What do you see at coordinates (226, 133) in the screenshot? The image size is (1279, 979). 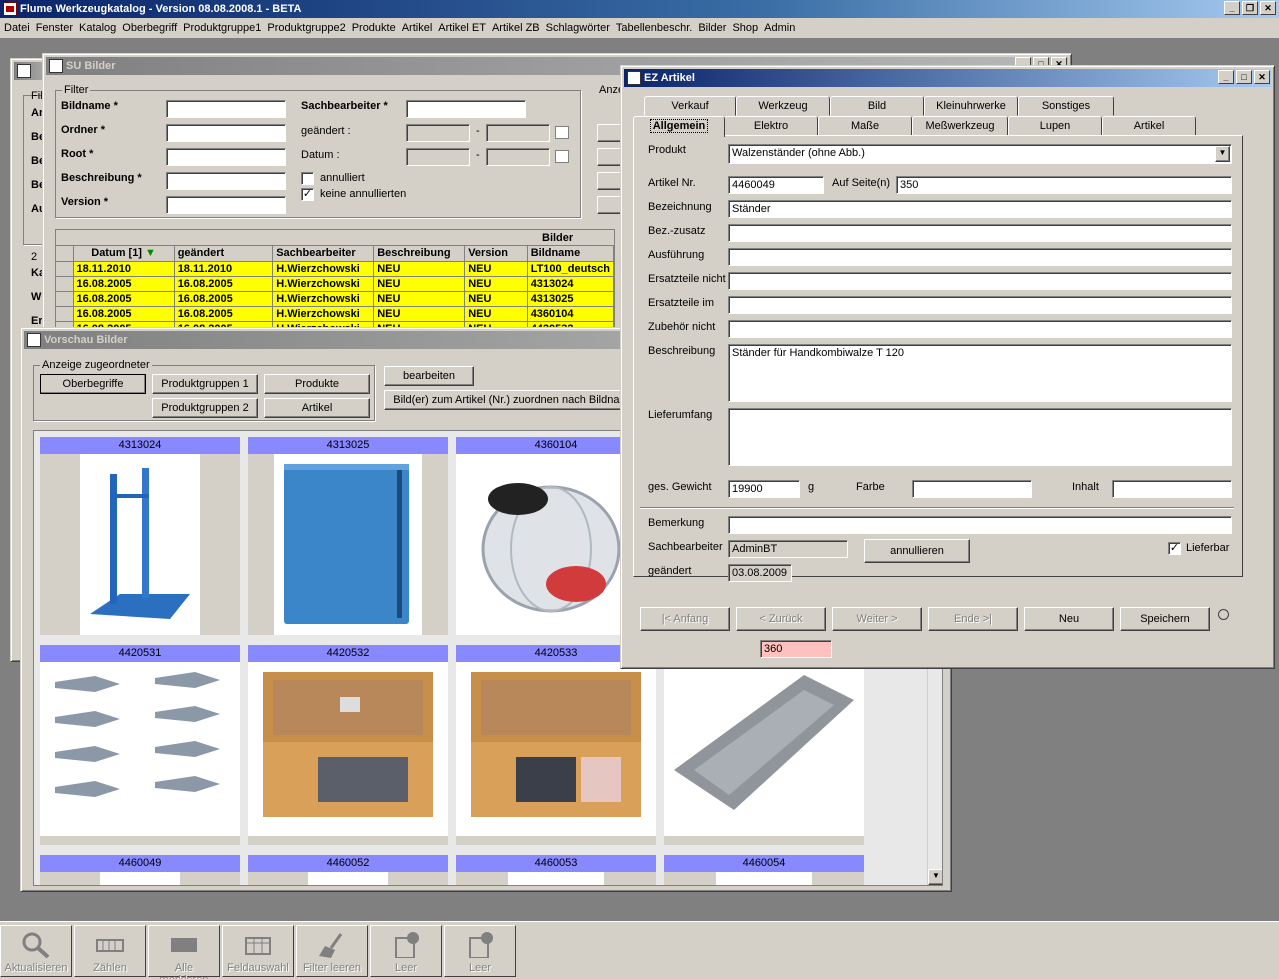 I see `ordner-input` at bounding box center [226, 133].